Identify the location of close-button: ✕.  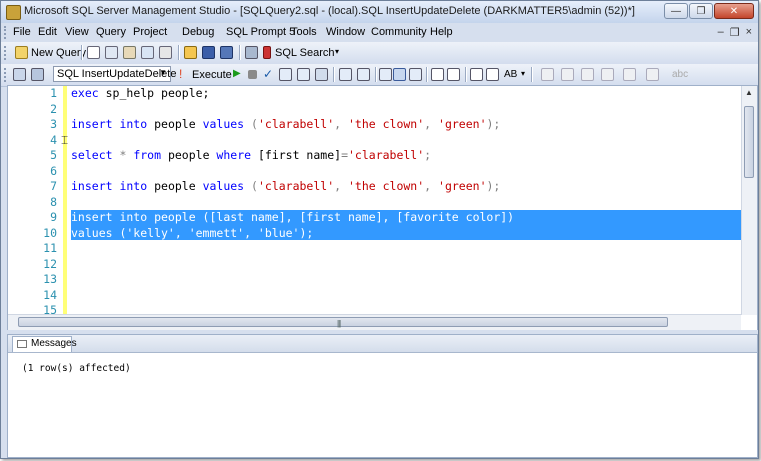
(734, 11).